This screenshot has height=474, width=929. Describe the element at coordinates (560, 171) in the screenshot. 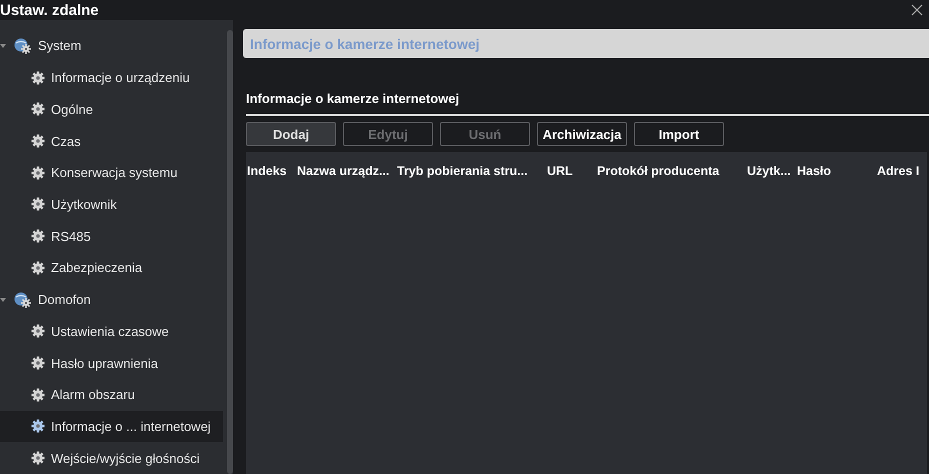

I see `column-header: URL` at that location.